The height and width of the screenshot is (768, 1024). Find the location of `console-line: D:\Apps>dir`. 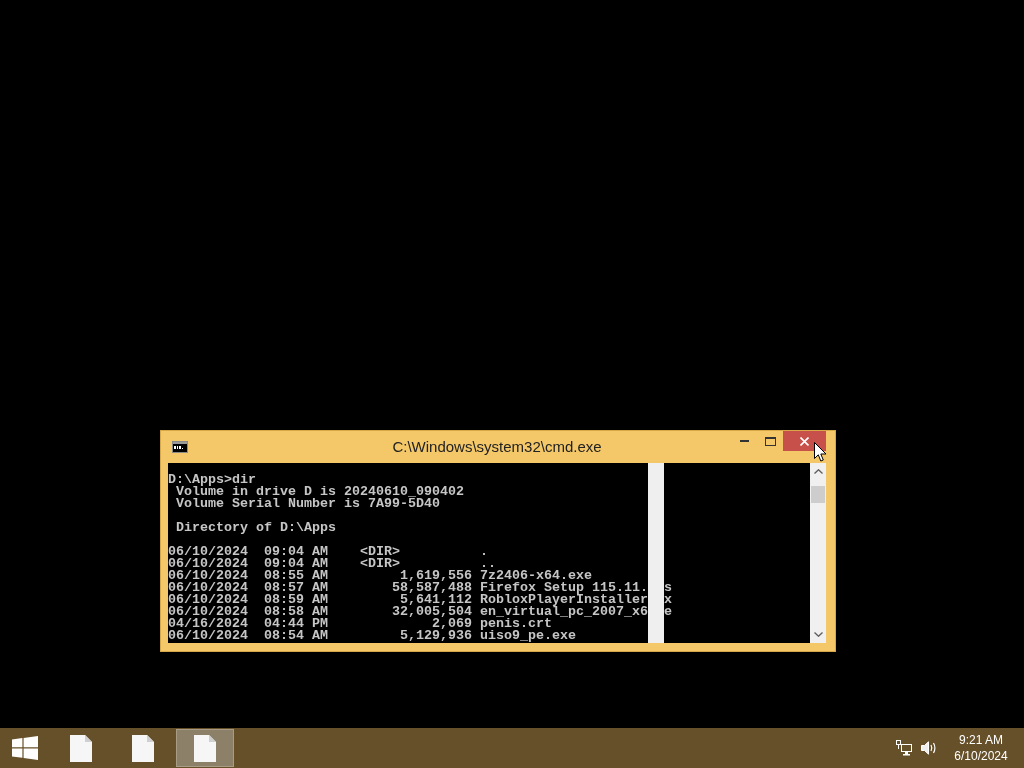

console-line: D:\Apps>dir is located at coordinates (212, 480).